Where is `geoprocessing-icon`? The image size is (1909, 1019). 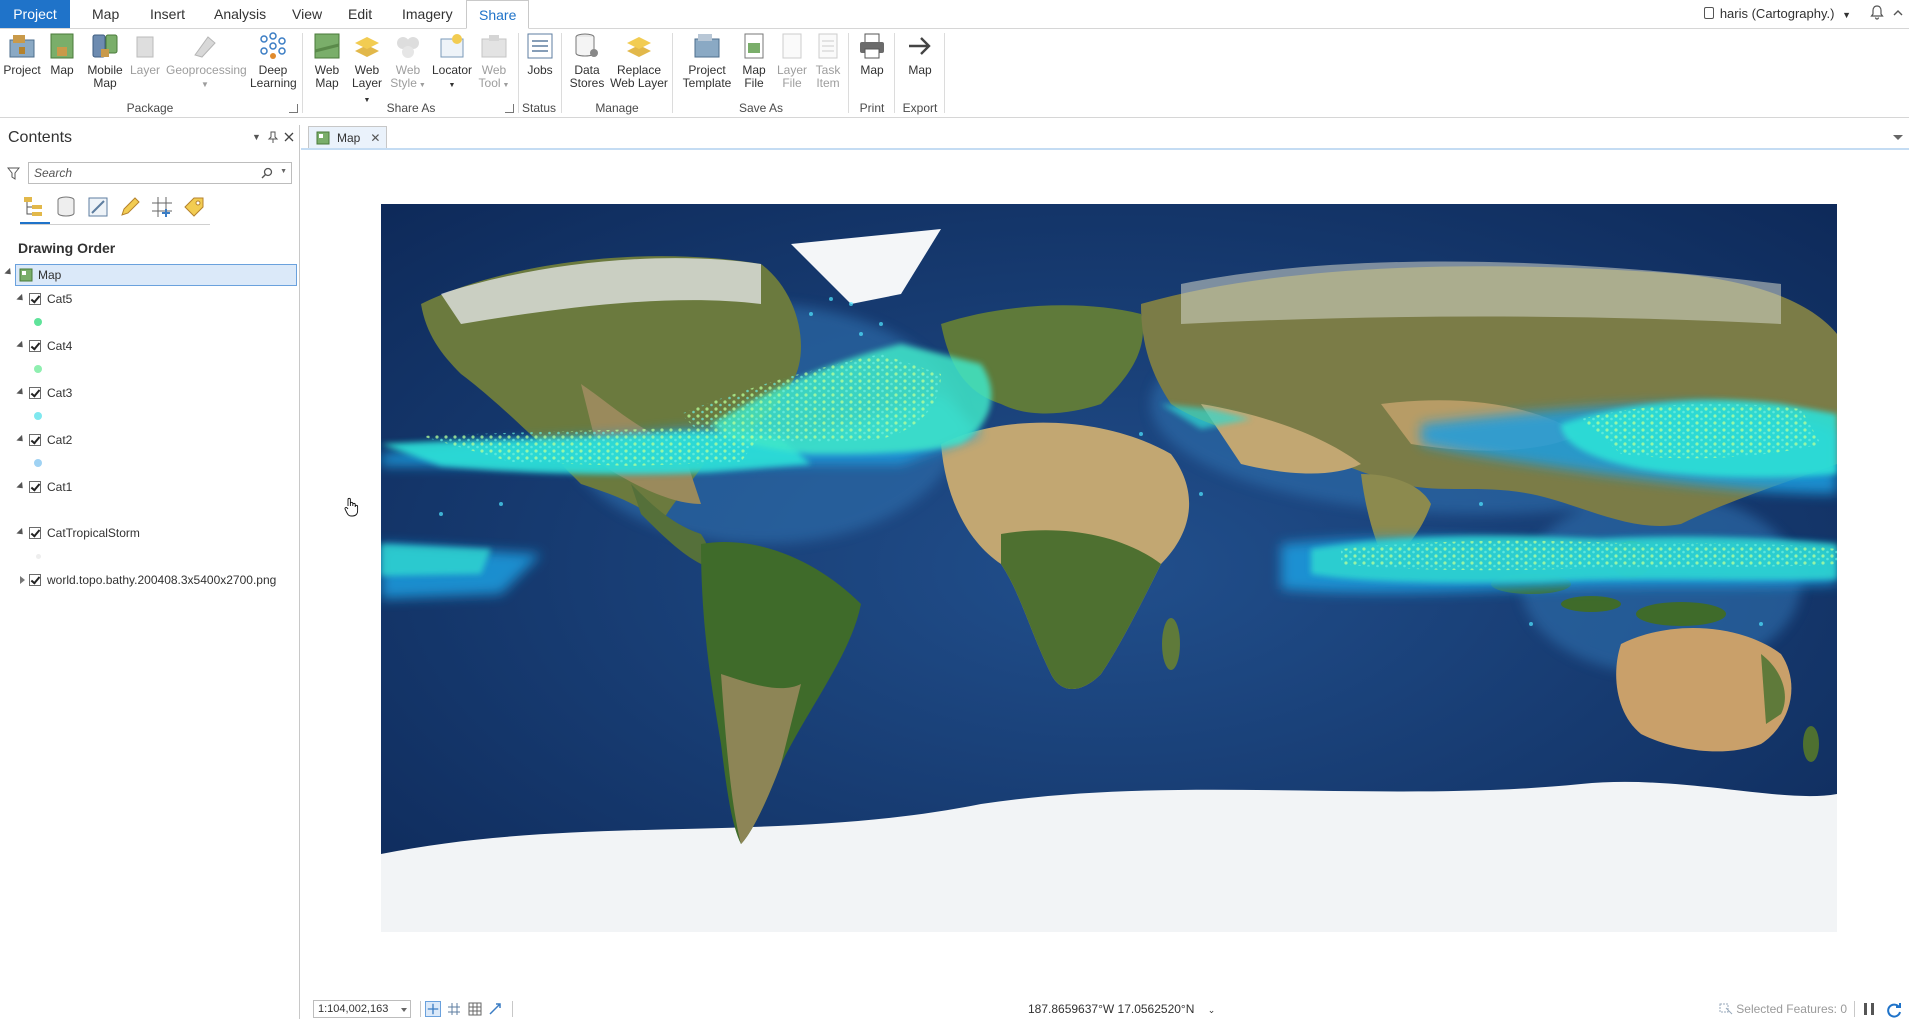 geoprocessing-icon is located at coordinates (205, 47).